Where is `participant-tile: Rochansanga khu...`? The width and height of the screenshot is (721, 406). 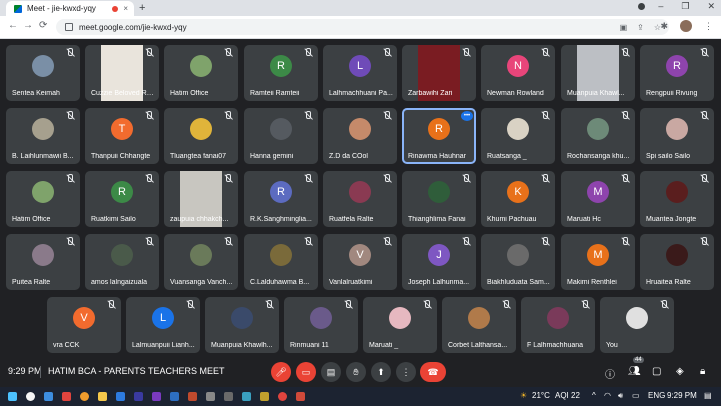 participant-tile: Rochansanga khu... is located at coordinates (598, 136).